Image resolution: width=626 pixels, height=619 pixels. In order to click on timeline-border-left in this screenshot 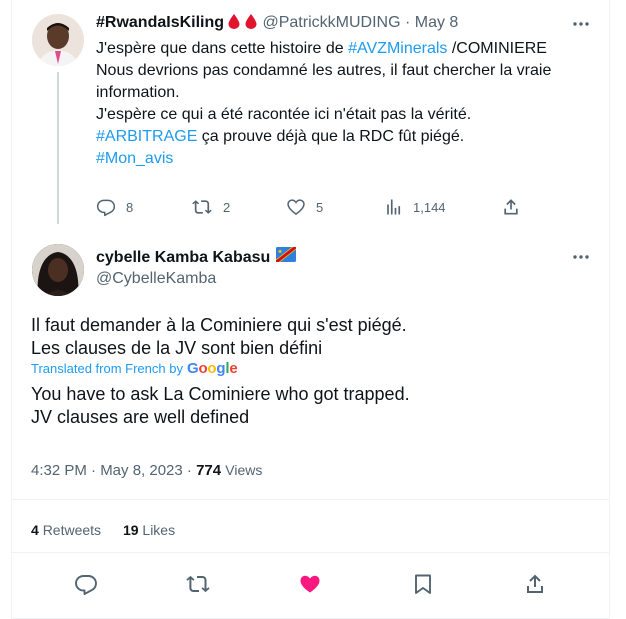, I will do `click(11, 309)`.